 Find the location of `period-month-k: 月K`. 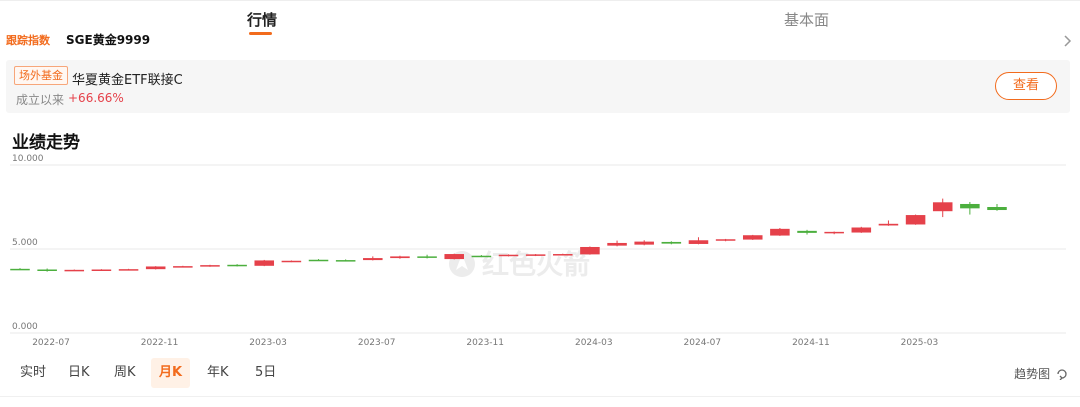

period-month-k: 月K is located at coordinates (171, 373).